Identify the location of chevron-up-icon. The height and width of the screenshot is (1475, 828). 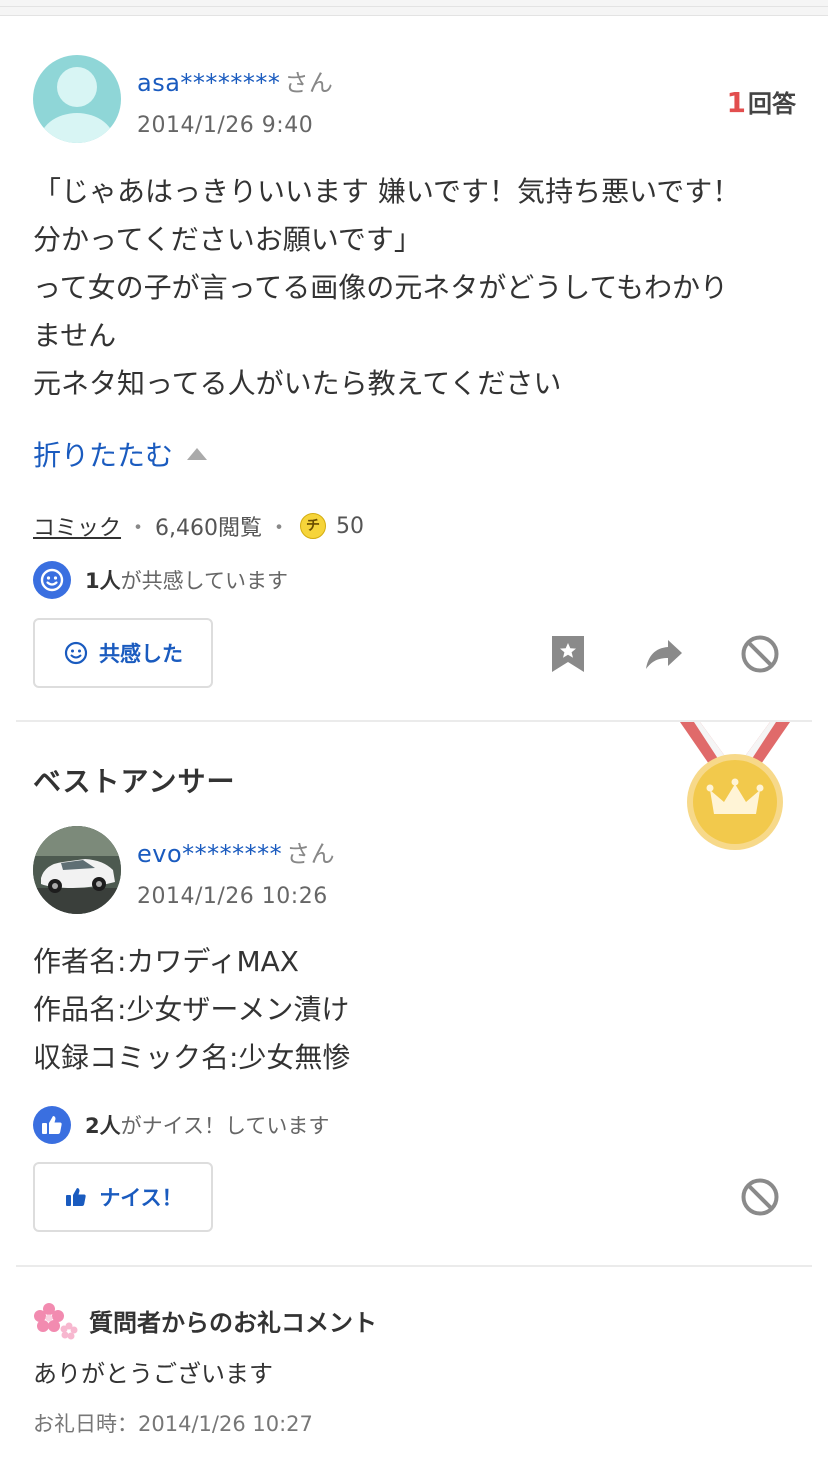
(197, 454).